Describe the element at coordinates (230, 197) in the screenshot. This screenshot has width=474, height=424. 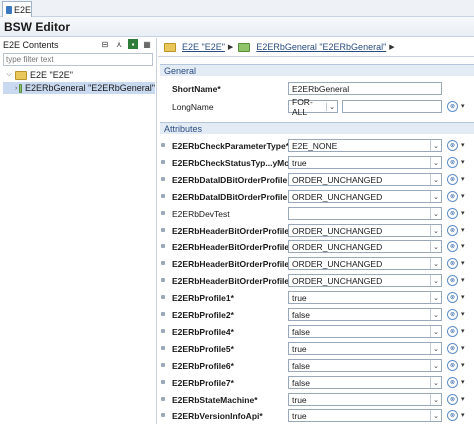
I see `attribute-label: E2ERbDataIDBitOrderProfile` at that location.